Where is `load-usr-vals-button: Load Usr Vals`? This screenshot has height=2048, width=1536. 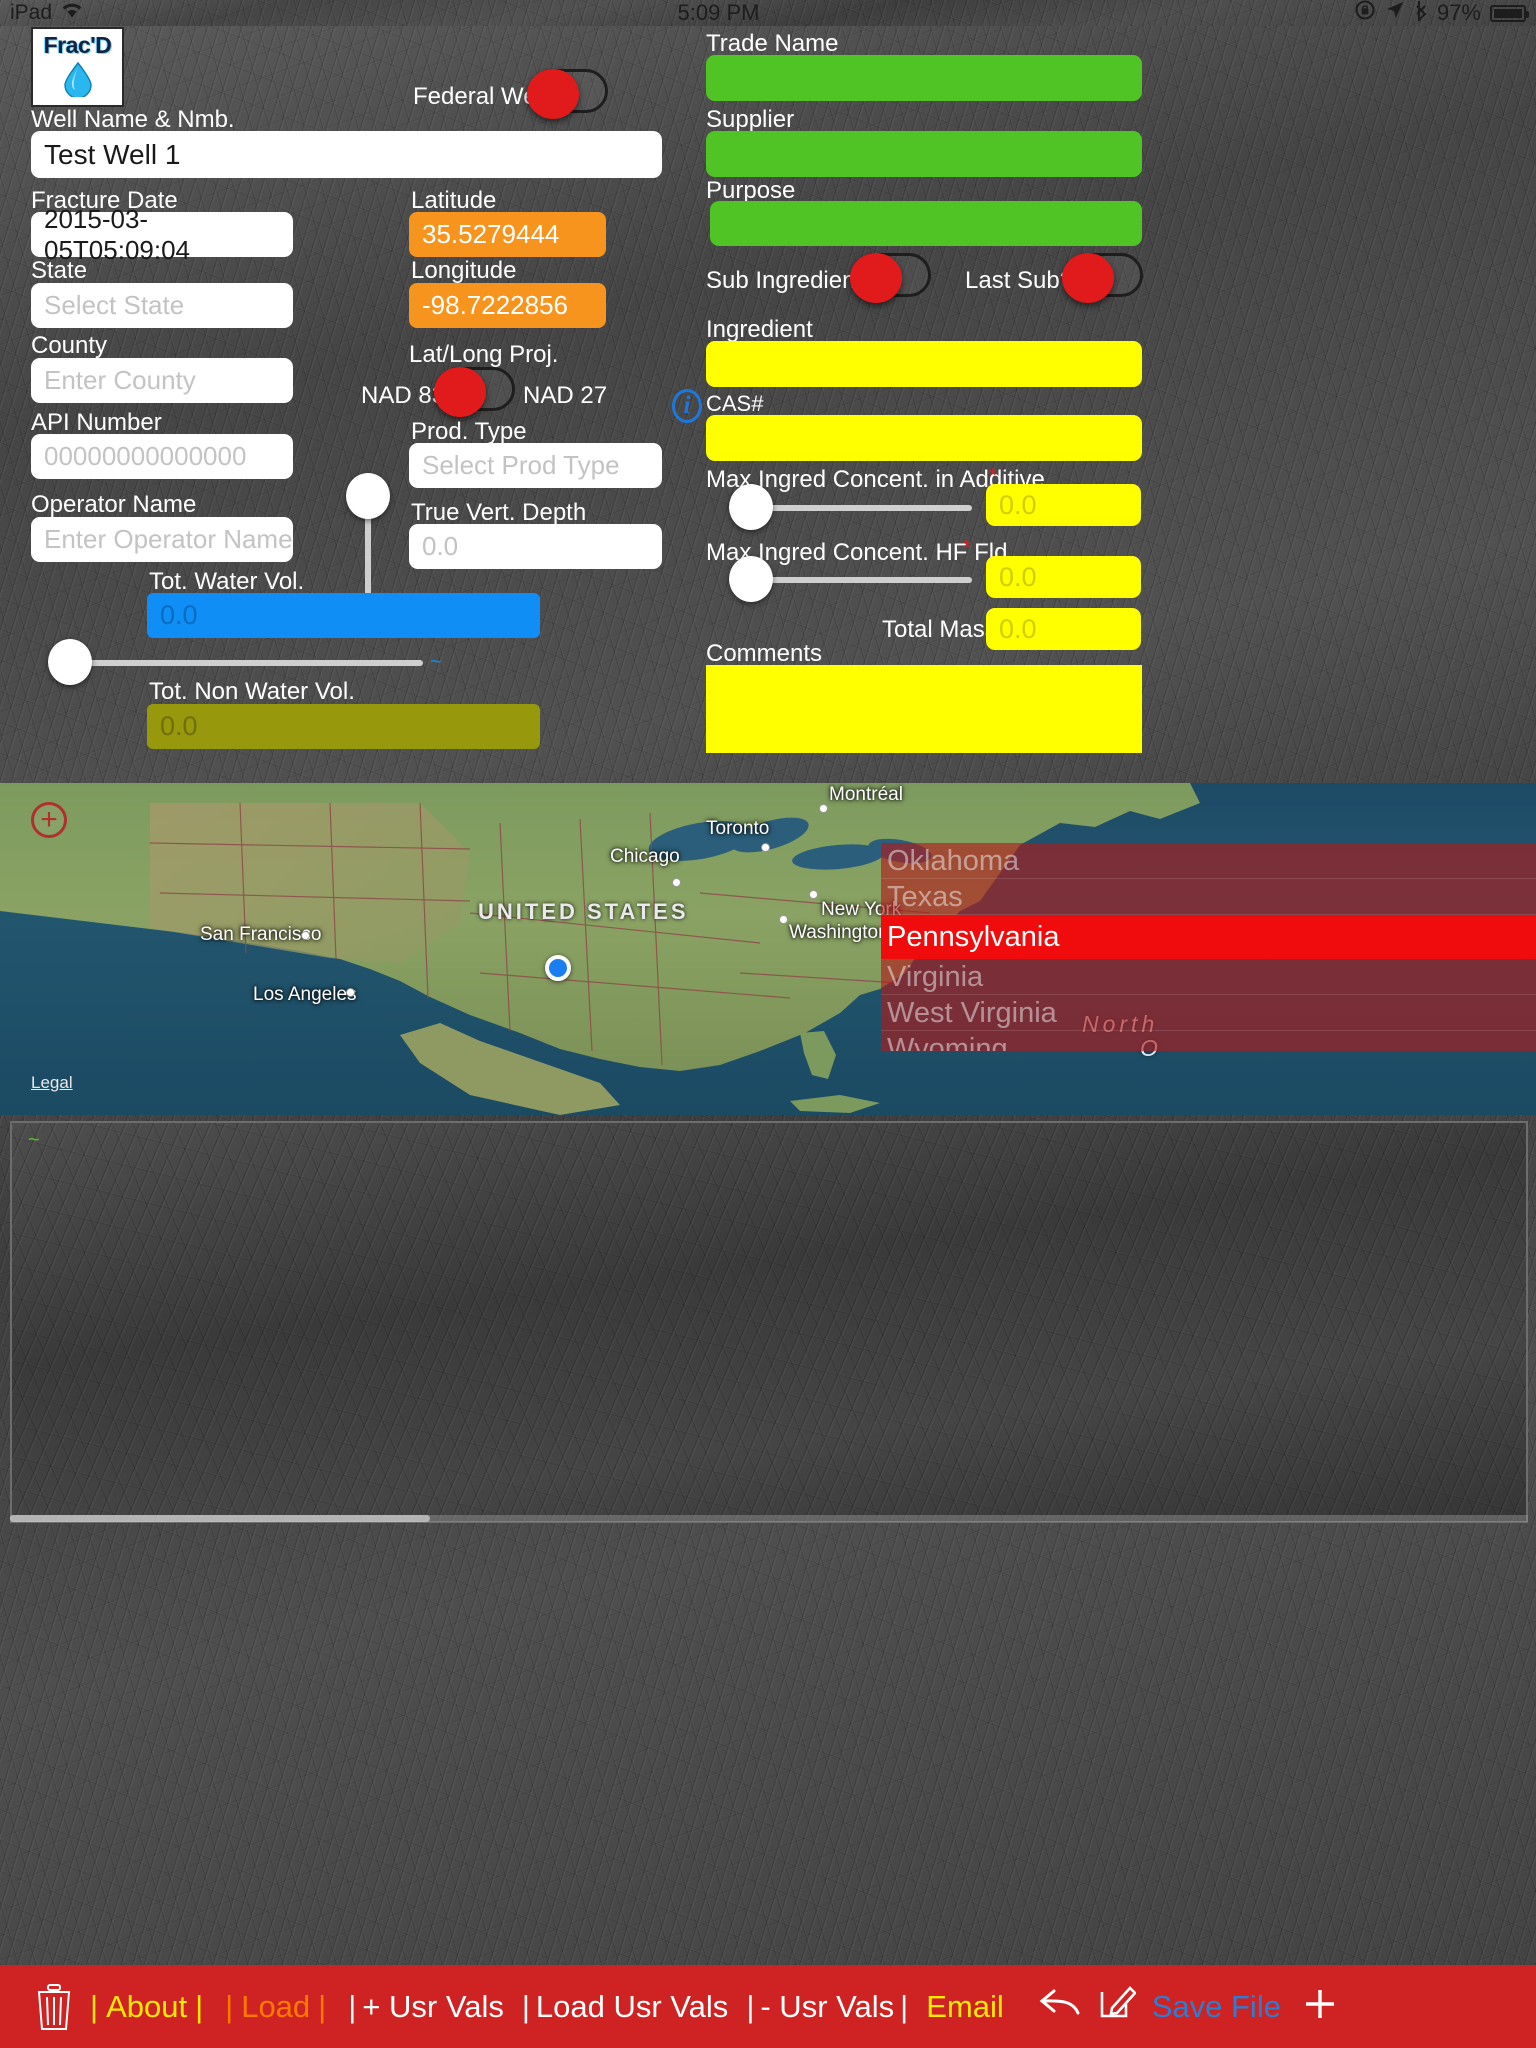 load-usr-vals-button: Load Usr Vals is located at coordinates (632, 2007).